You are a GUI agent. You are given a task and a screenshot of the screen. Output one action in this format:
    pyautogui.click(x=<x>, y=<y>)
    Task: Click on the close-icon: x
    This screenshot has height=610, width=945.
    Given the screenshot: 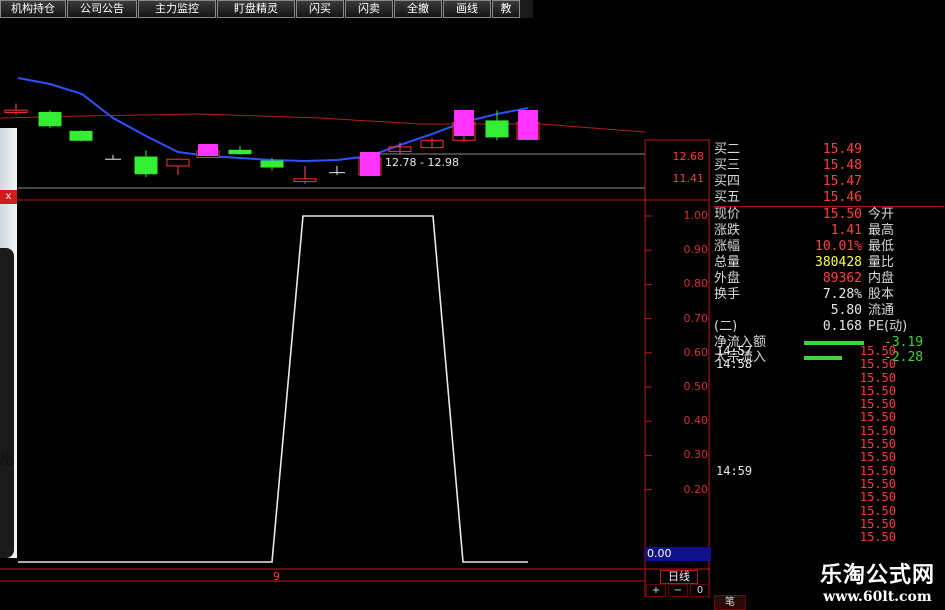 What is the action you would take?
    pyautogui.click(x=8, y=197)
    